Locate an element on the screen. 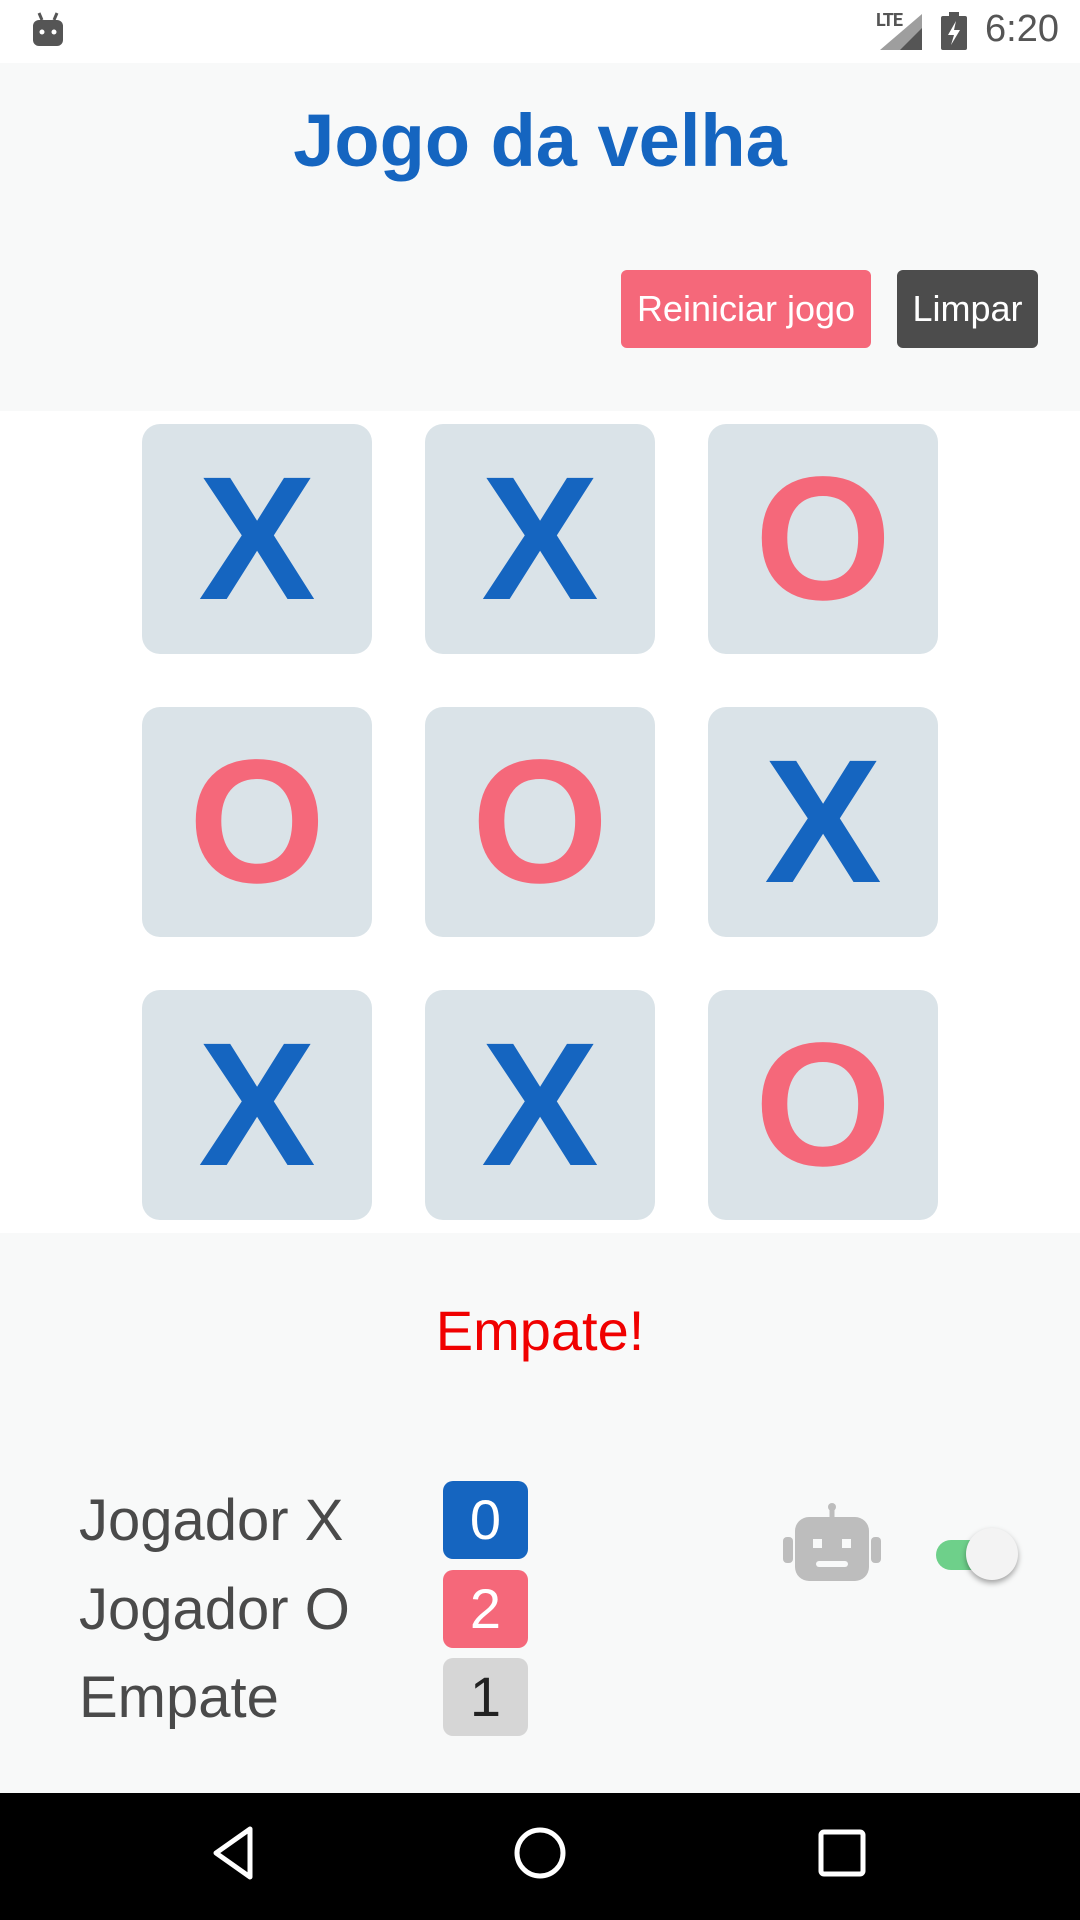 Image resolution: width=1080 pixels, height=1920 pixels. game-result-text: Empate! is located at coordinates (540, 1330).